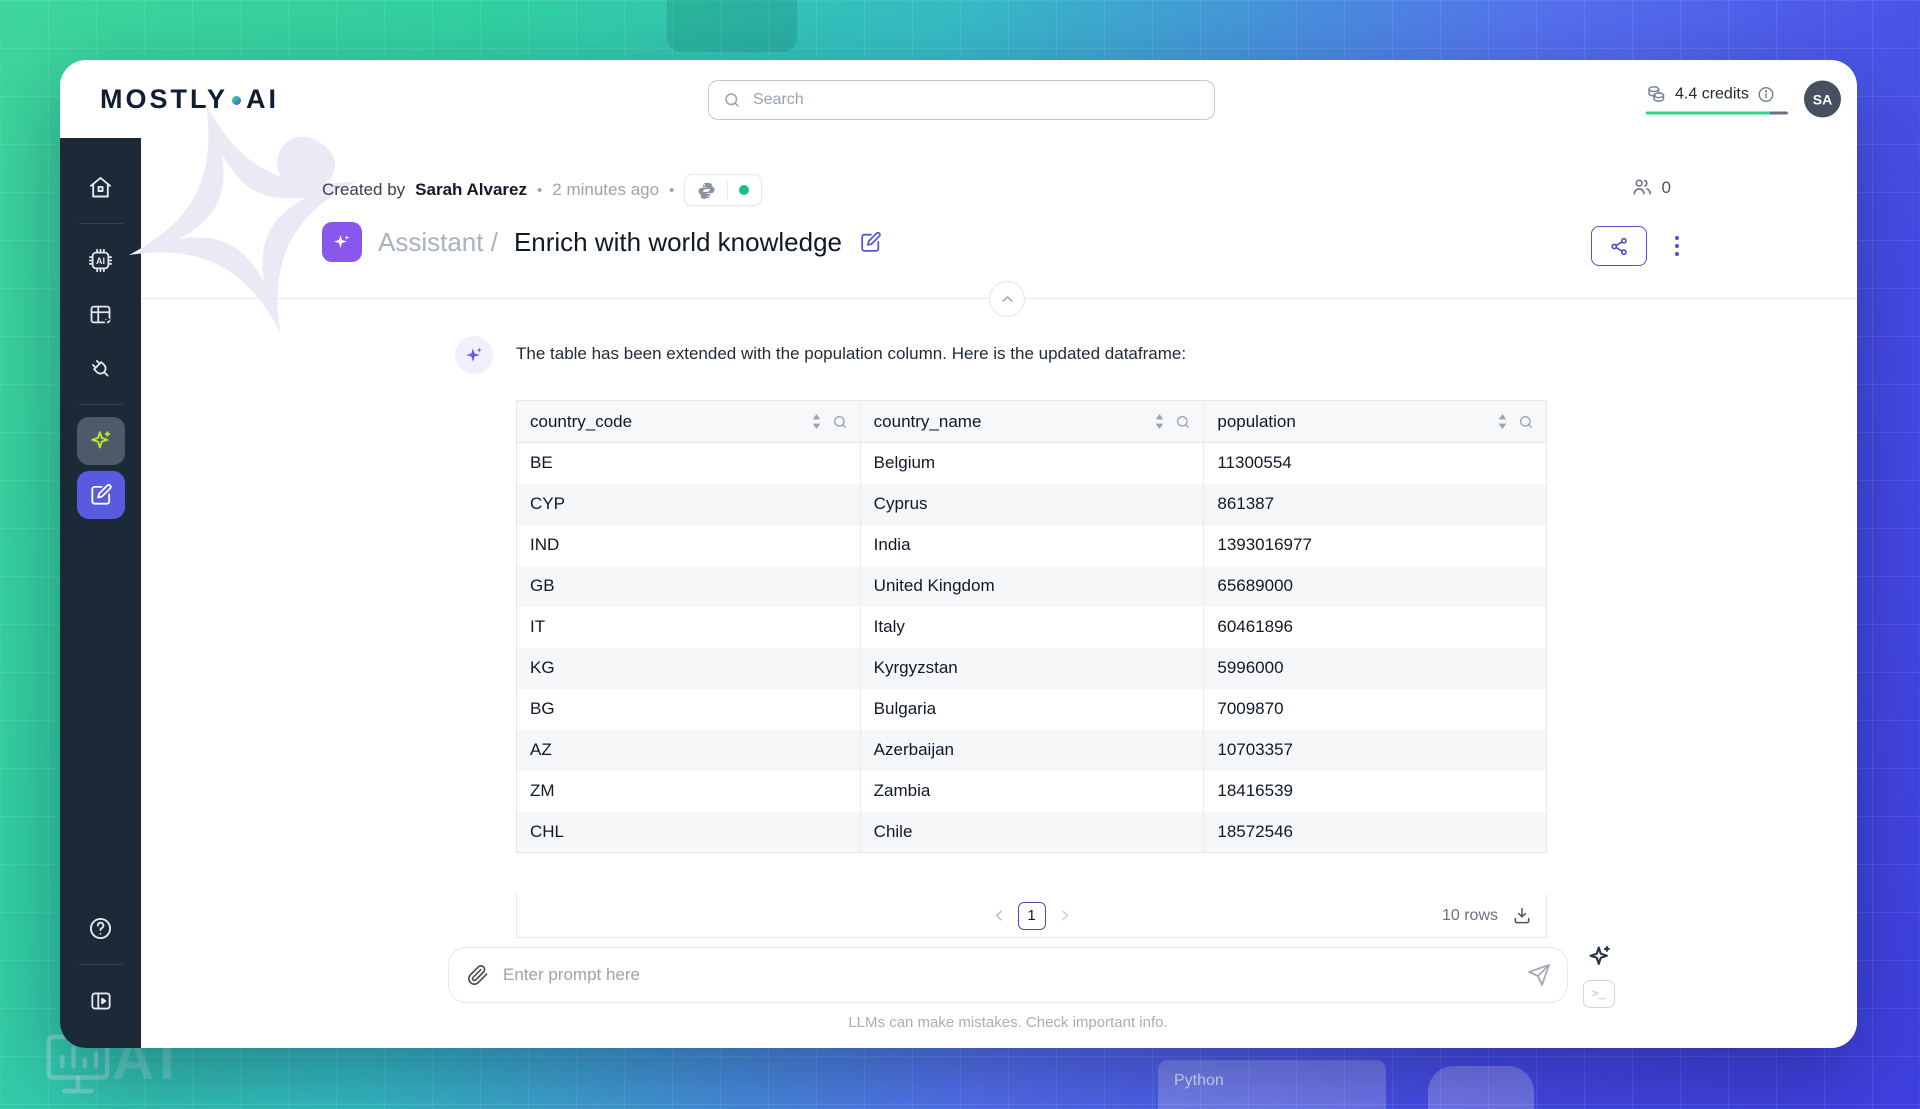 This screenshot has height=1109, width=1920. Describe the element at coordinates (1375, 463) in the screenshot. I see `table-cell: 11300554` at that location.